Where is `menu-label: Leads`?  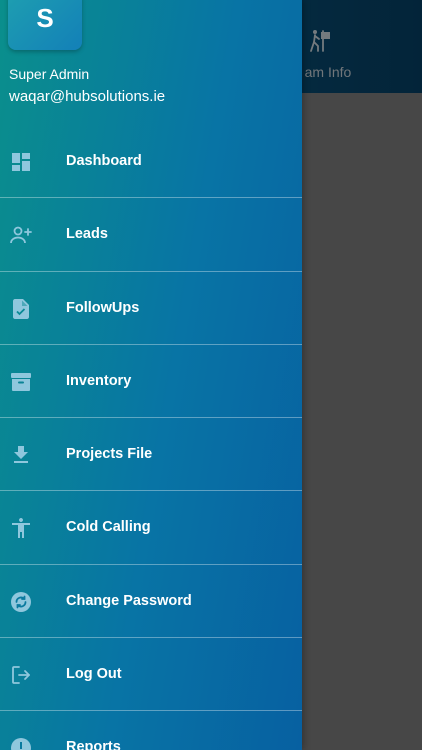 menu-label: Leads is located at coordinates (87, 234).